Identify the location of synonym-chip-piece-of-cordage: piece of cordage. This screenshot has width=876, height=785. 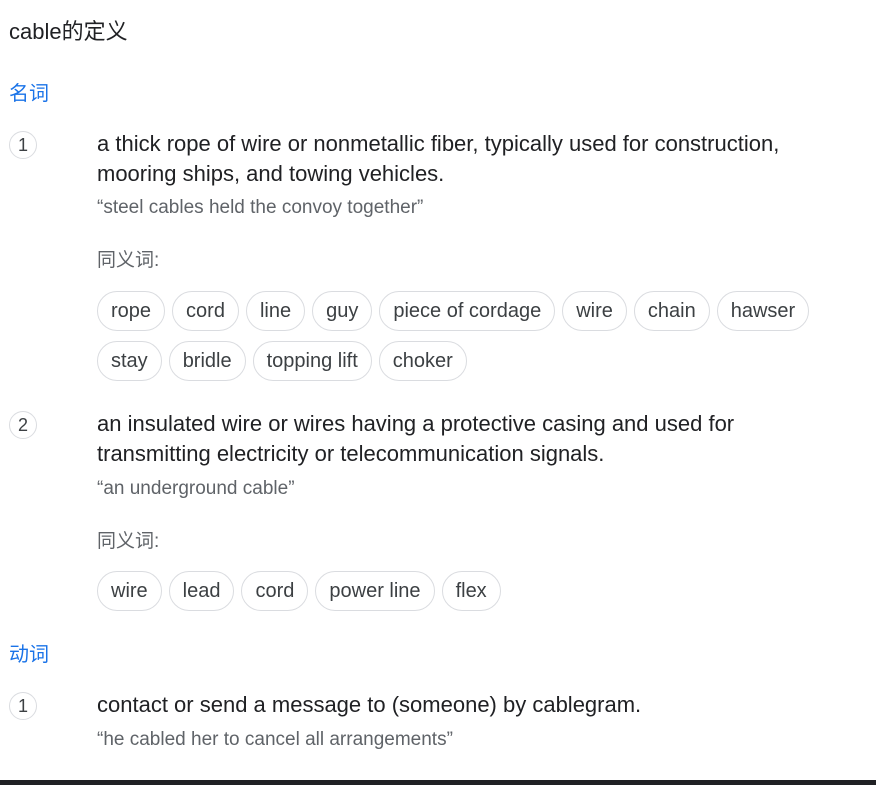
(467, 311).